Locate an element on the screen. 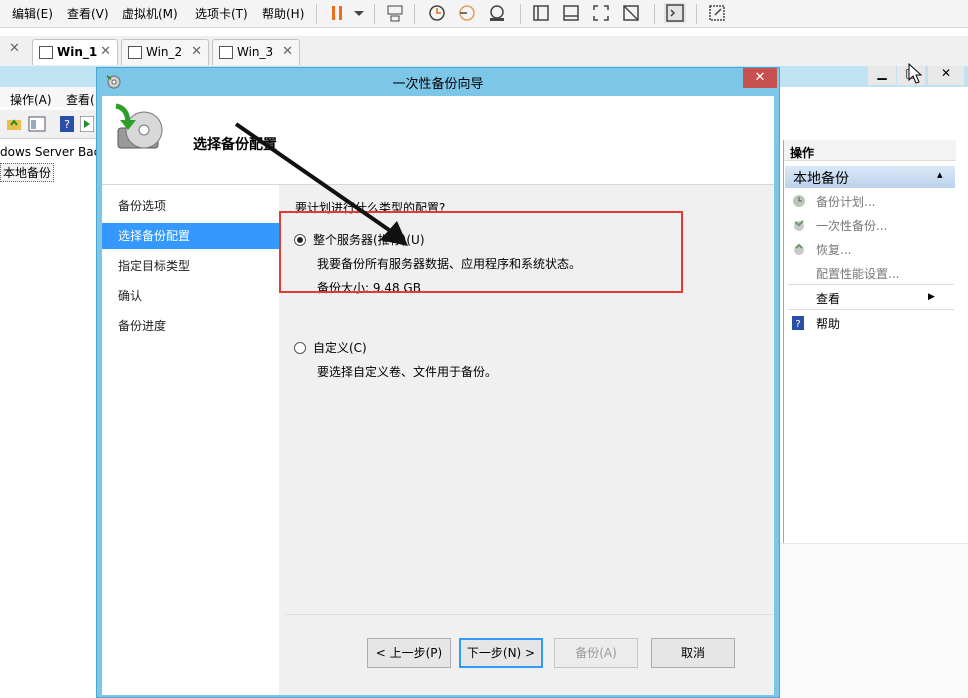 The height and width of the screenshot is (698, 968). actions-group-local-backup: 本地备份 ▴ is located at coordinates (870, 177).